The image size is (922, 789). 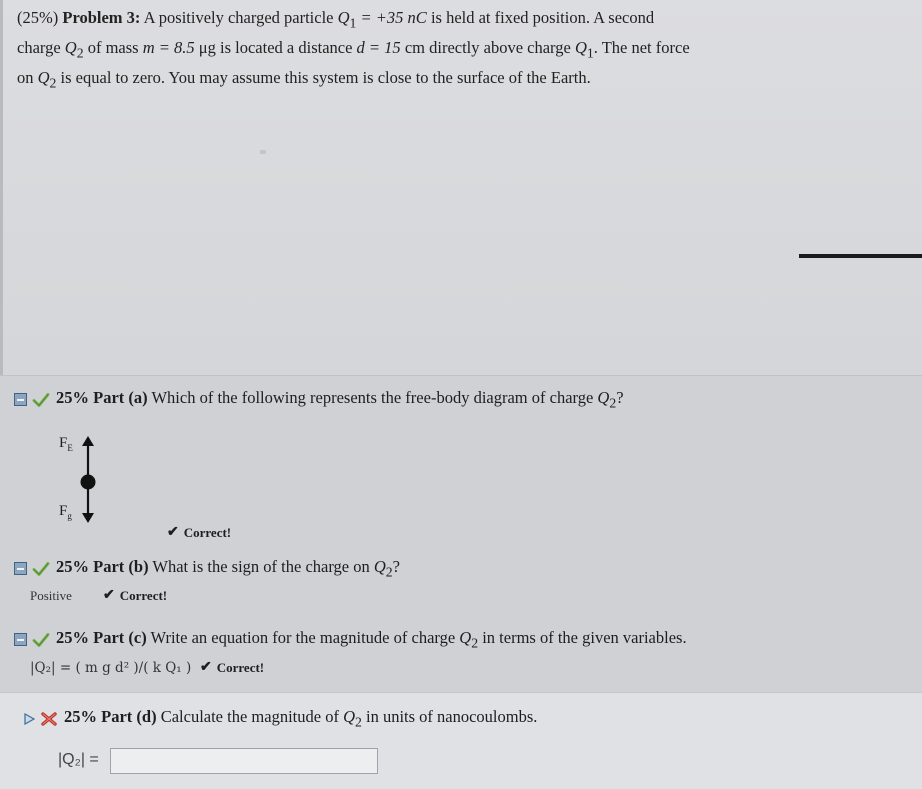 I want to click on part-a-label: 25% Part (a), so click(x=102, y=397).